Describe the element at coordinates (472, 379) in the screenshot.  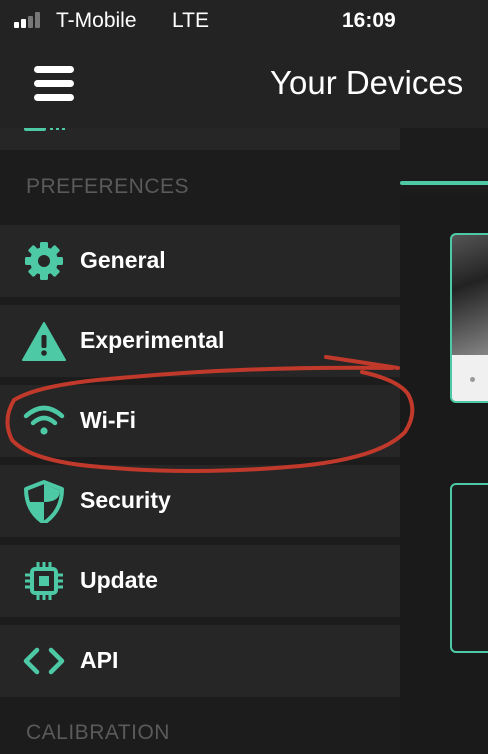
I see `device-status-dot` at that location.